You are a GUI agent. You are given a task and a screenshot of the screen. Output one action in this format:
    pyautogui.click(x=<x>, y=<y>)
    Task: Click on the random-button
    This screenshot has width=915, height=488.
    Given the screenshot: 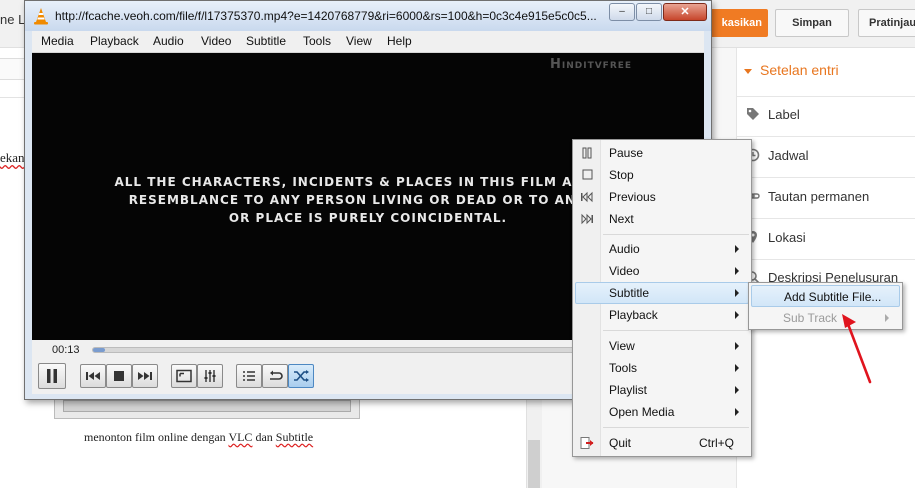 What is the action you would take?
    pyautogui.click(x=301, y=376)
    